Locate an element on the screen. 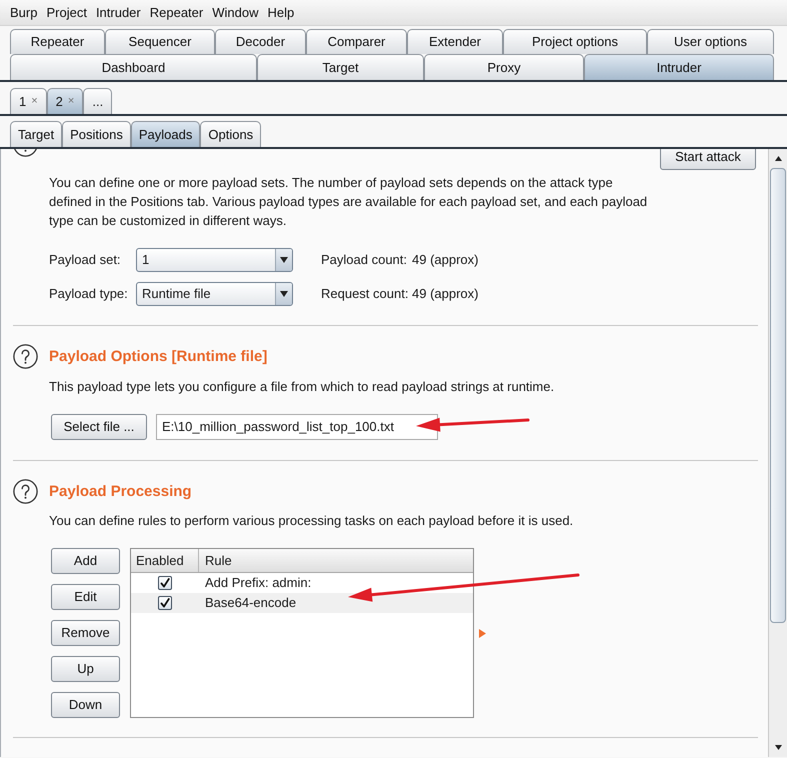 This screenshot has height=758, width=787. tab: Payloads is located at coordinates (165, 134).